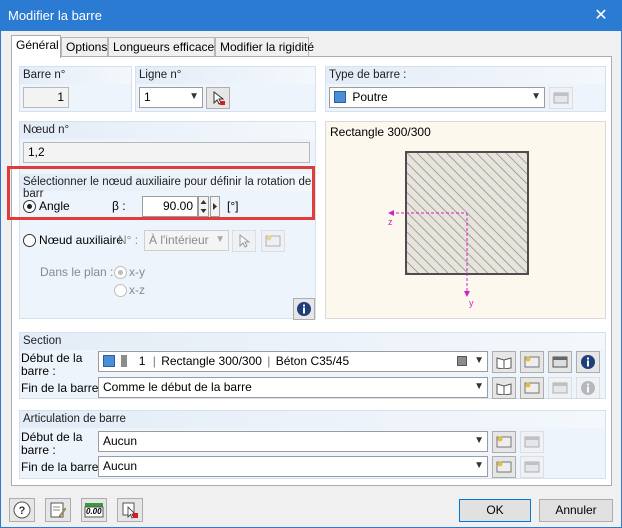 The width and height of the screenshot is (622, 528). What do you see at coordinates (119, 206) in the screenshot?
I see `beta-label: β :` at bounding box center [119, 206].